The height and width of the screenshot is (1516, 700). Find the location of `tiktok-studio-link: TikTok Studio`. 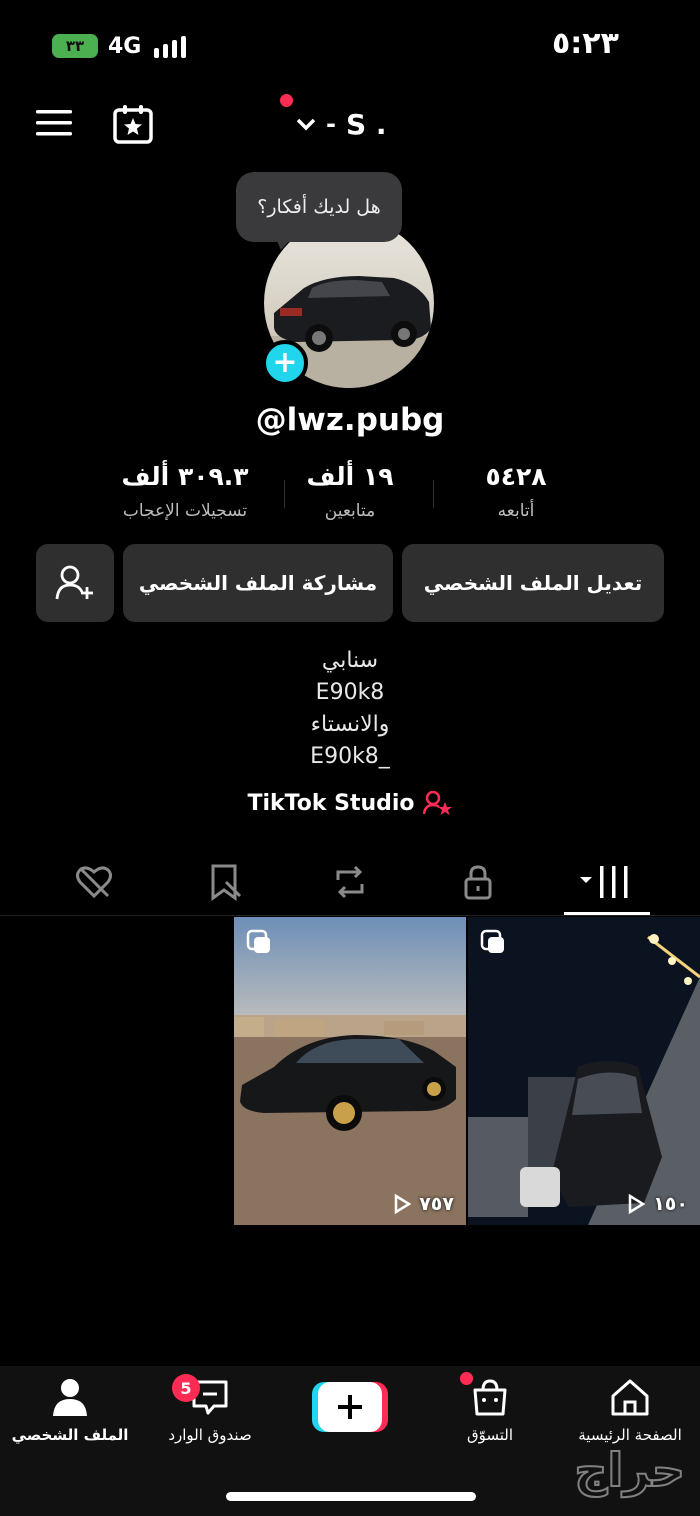

tiktok-studio-link: TikTok Studio is located at coordinates (350, 803).